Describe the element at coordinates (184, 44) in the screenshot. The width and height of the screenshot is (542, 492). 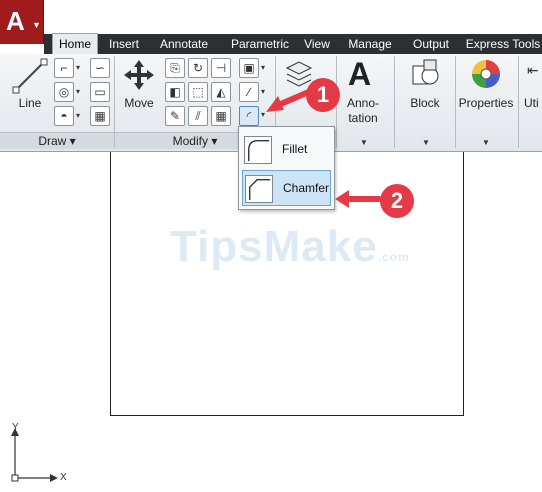
I see `tab-annotate: Annotate` at that location.